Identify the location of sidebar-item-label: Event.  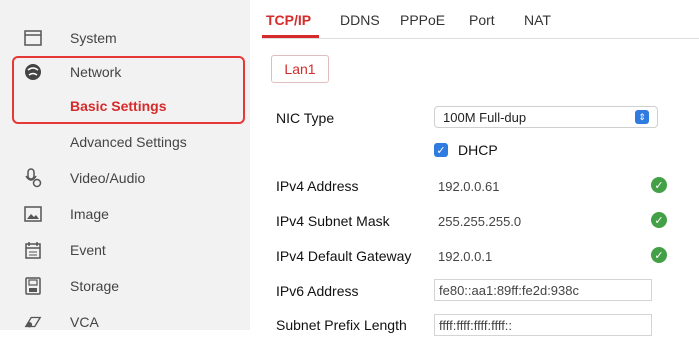
(88, 250).